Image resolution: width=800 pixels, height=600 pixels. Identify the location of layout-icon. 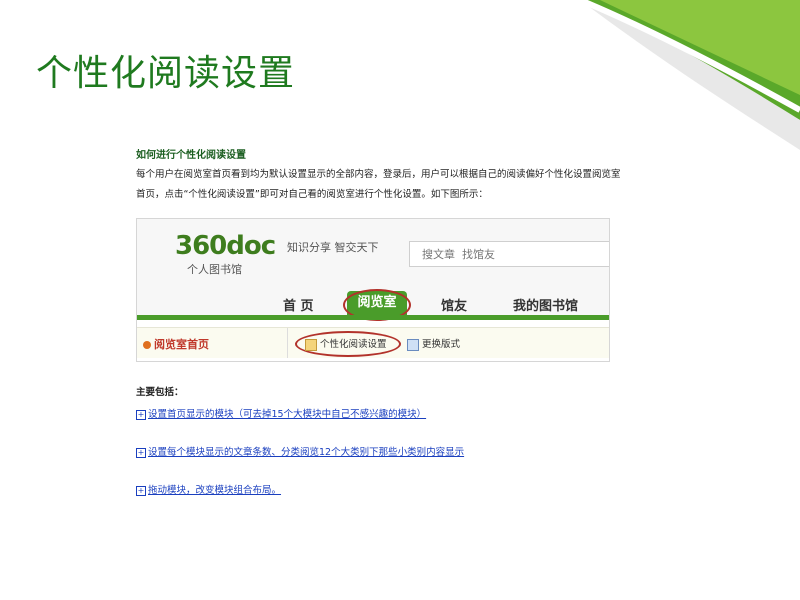
(413, 344).